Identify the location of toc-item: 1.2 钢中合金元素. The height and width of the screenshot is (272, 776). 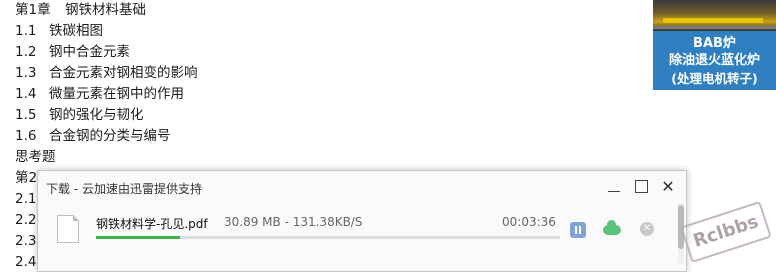
(72, 52).